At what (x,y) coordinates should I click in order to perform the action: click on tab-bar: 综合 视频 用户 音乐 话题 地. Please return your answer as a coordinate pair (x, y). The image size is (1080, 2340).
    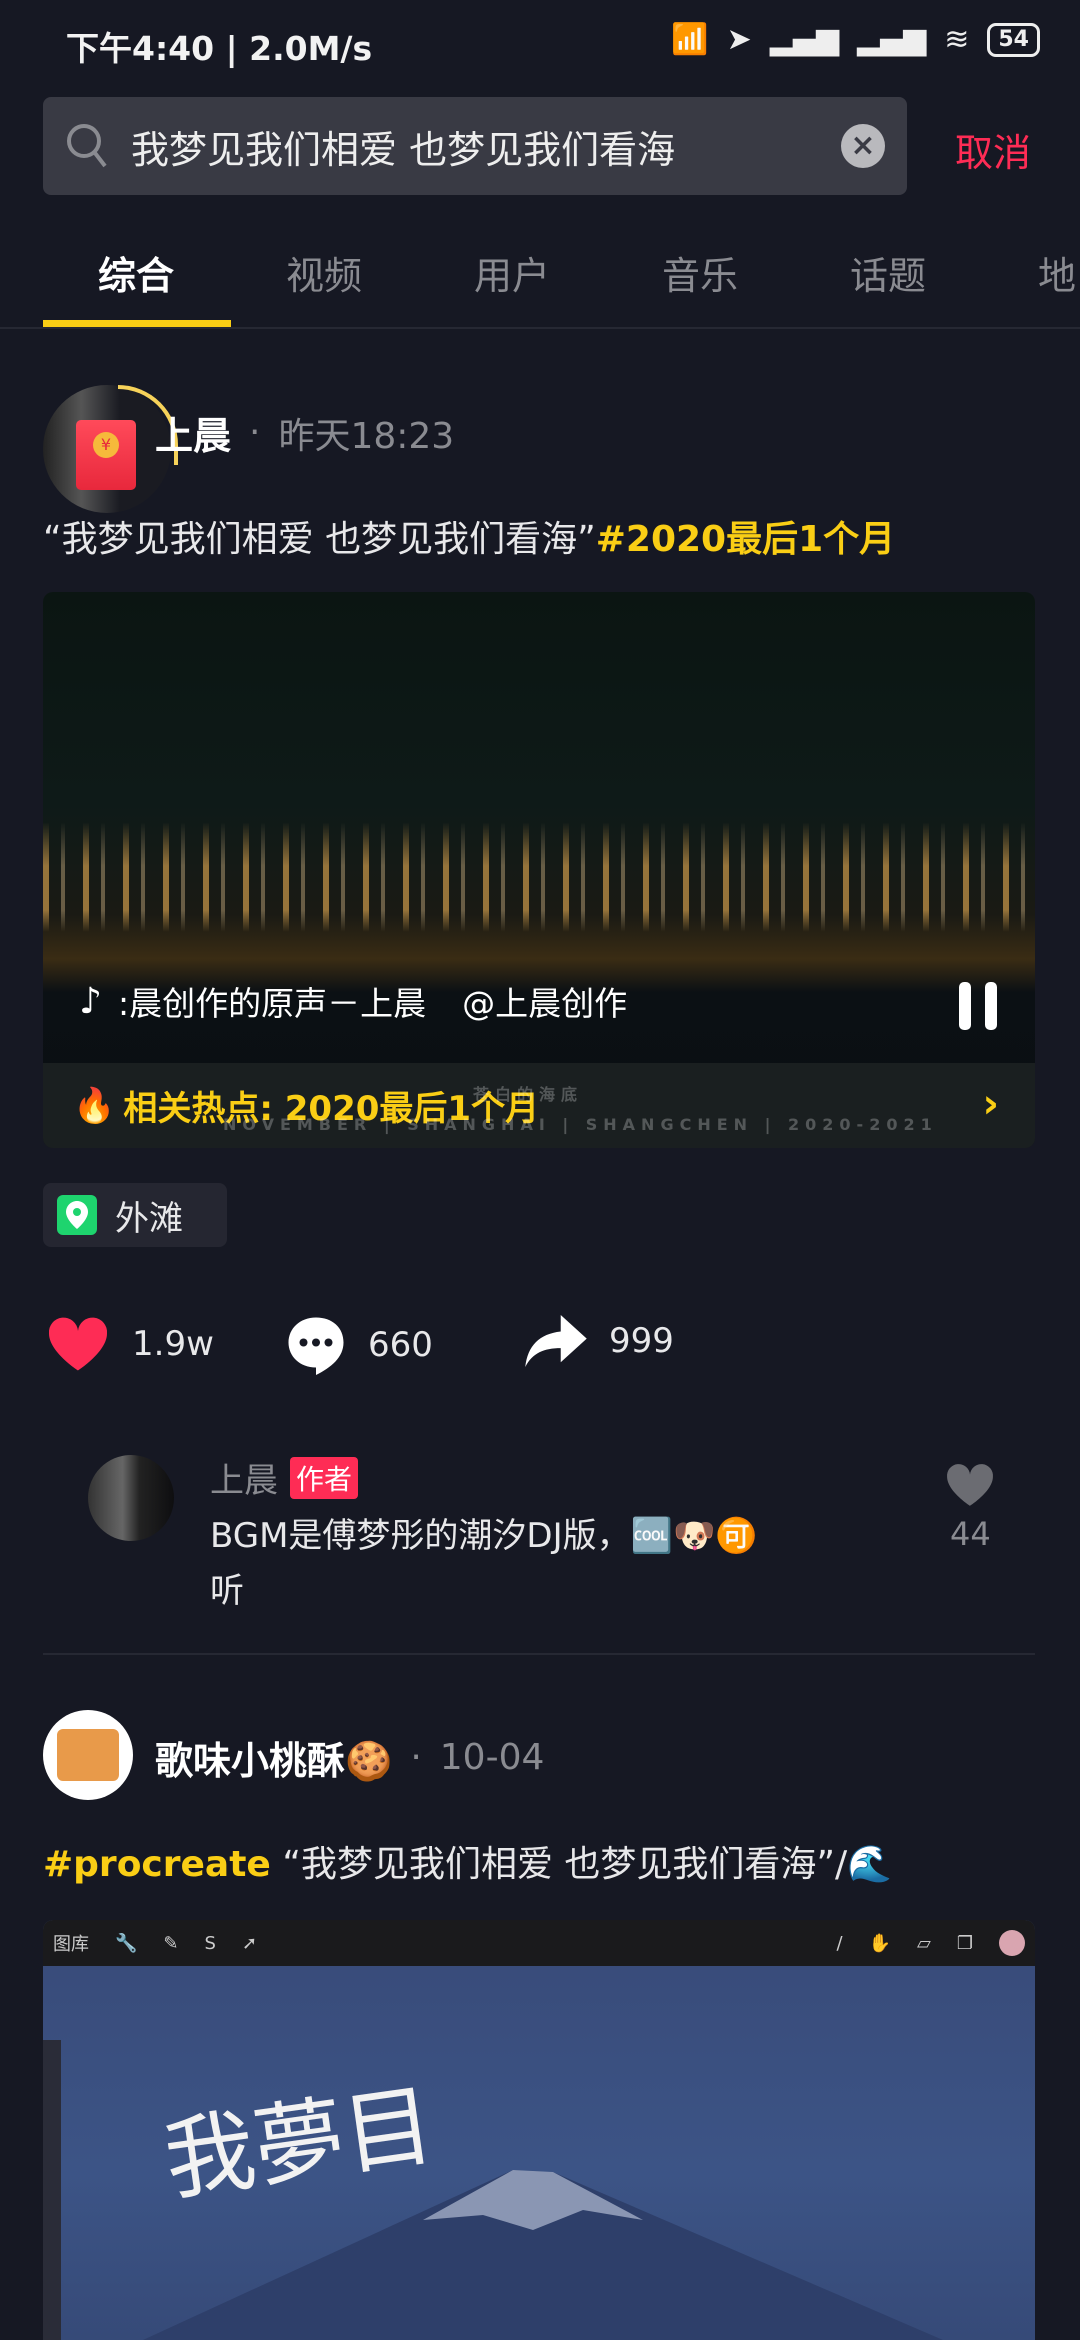
    Looking at the image, I should click on (540, 287).